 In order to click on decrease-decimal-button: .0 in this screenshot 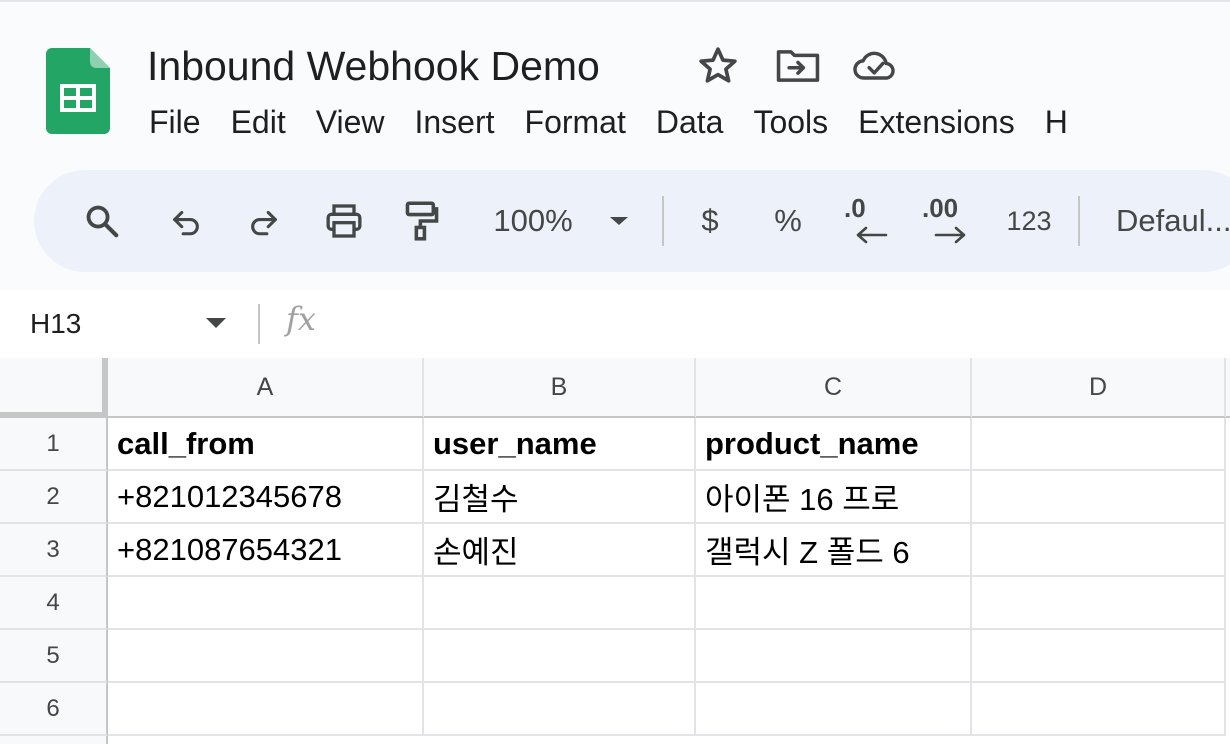, I will do `click(866, 221)`.